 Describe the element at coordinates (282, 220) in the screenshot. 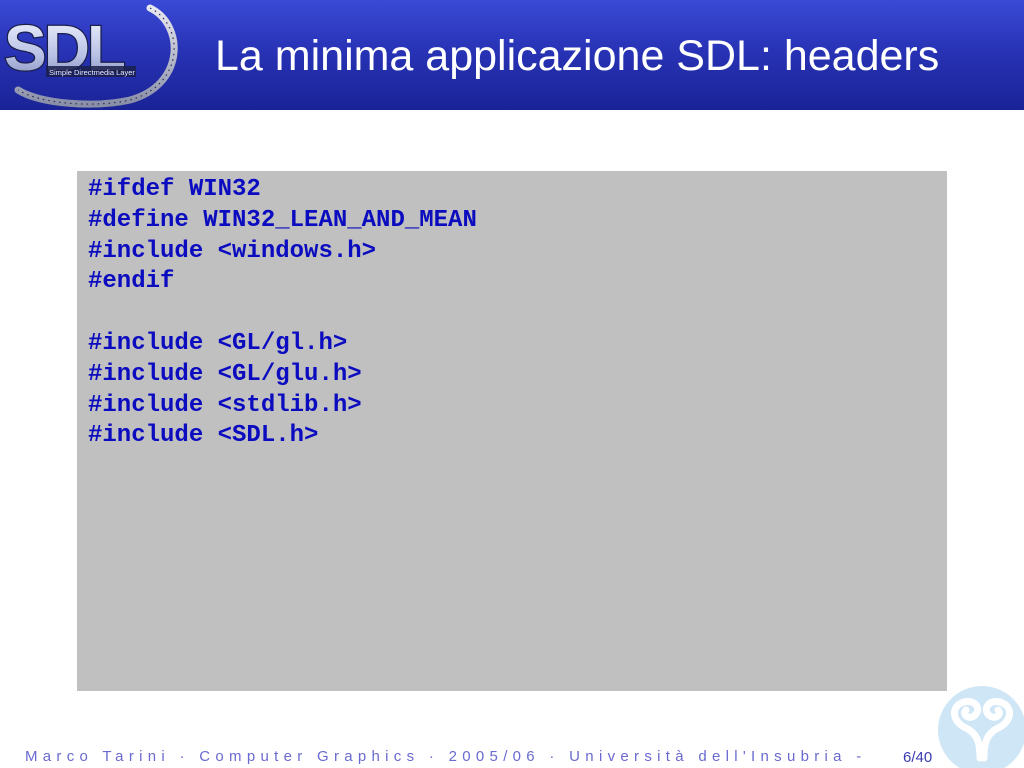

I see `code-line: #define WIN32_LEAN_AND_MEAN` at that location.